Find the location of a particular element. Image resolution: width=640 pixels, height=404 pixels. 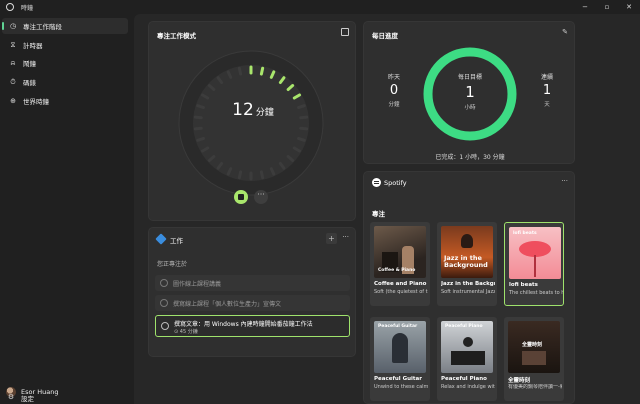

stat-yesterday: 昨天 0 分鐘 is located at coordinates (394, 90).